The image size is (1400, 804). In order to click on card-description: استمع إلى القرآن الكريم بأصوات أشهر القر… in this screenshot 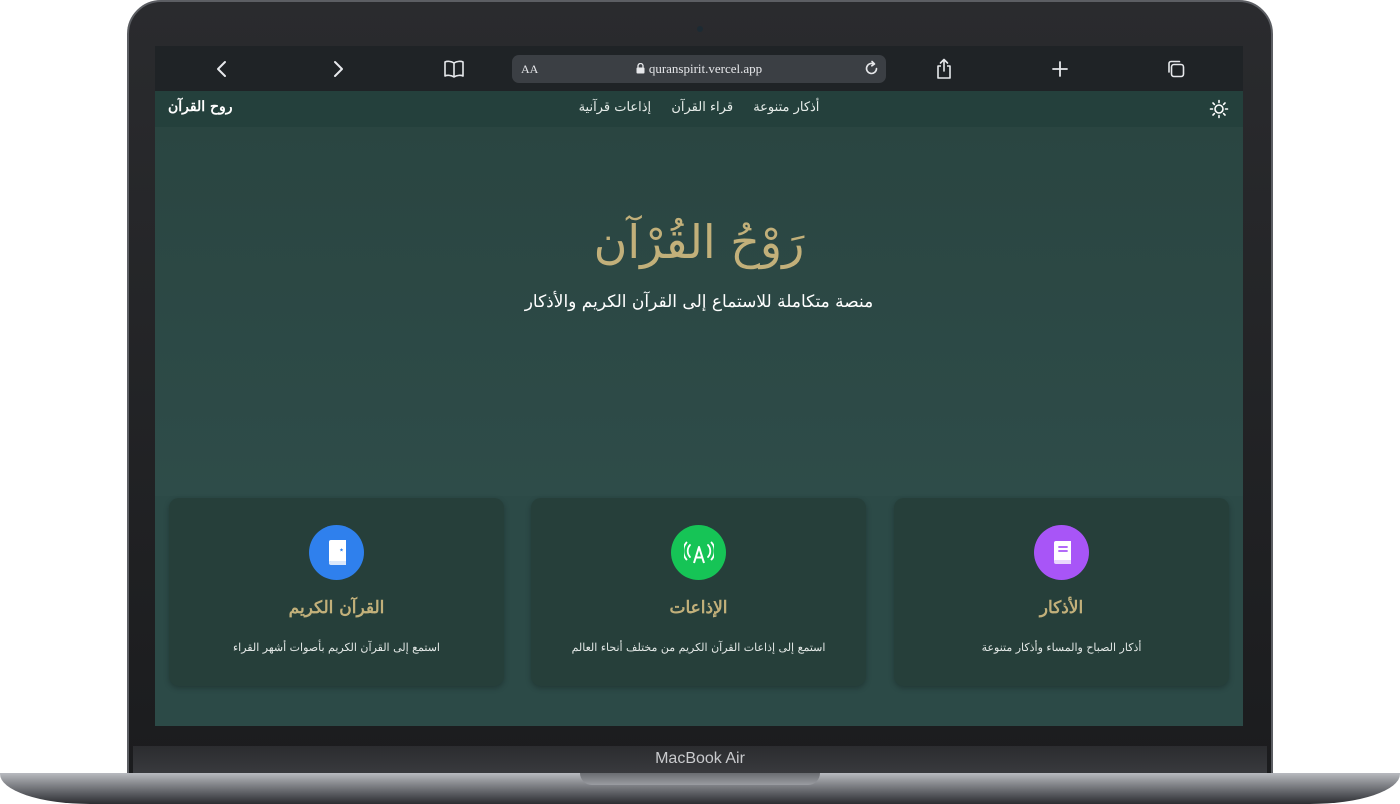, I will do `click(336, 647)`.